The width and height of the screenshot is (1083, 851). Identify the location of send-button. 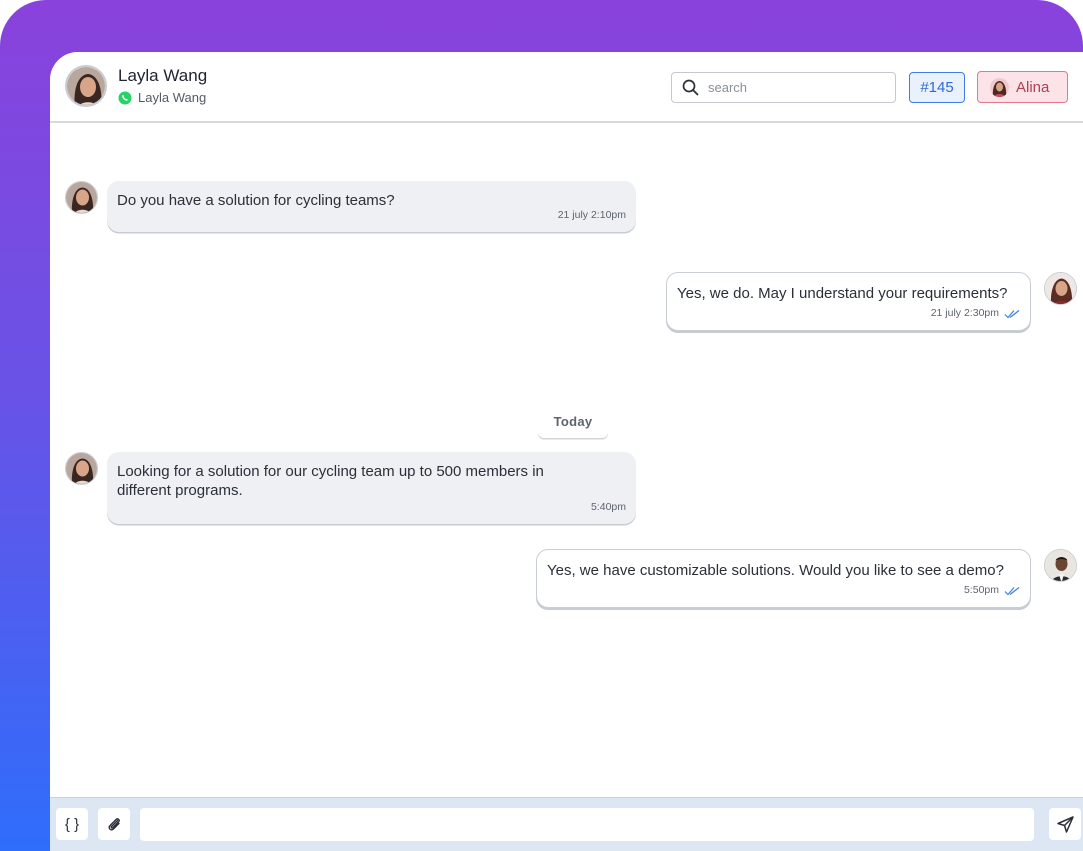
(1065, 824).